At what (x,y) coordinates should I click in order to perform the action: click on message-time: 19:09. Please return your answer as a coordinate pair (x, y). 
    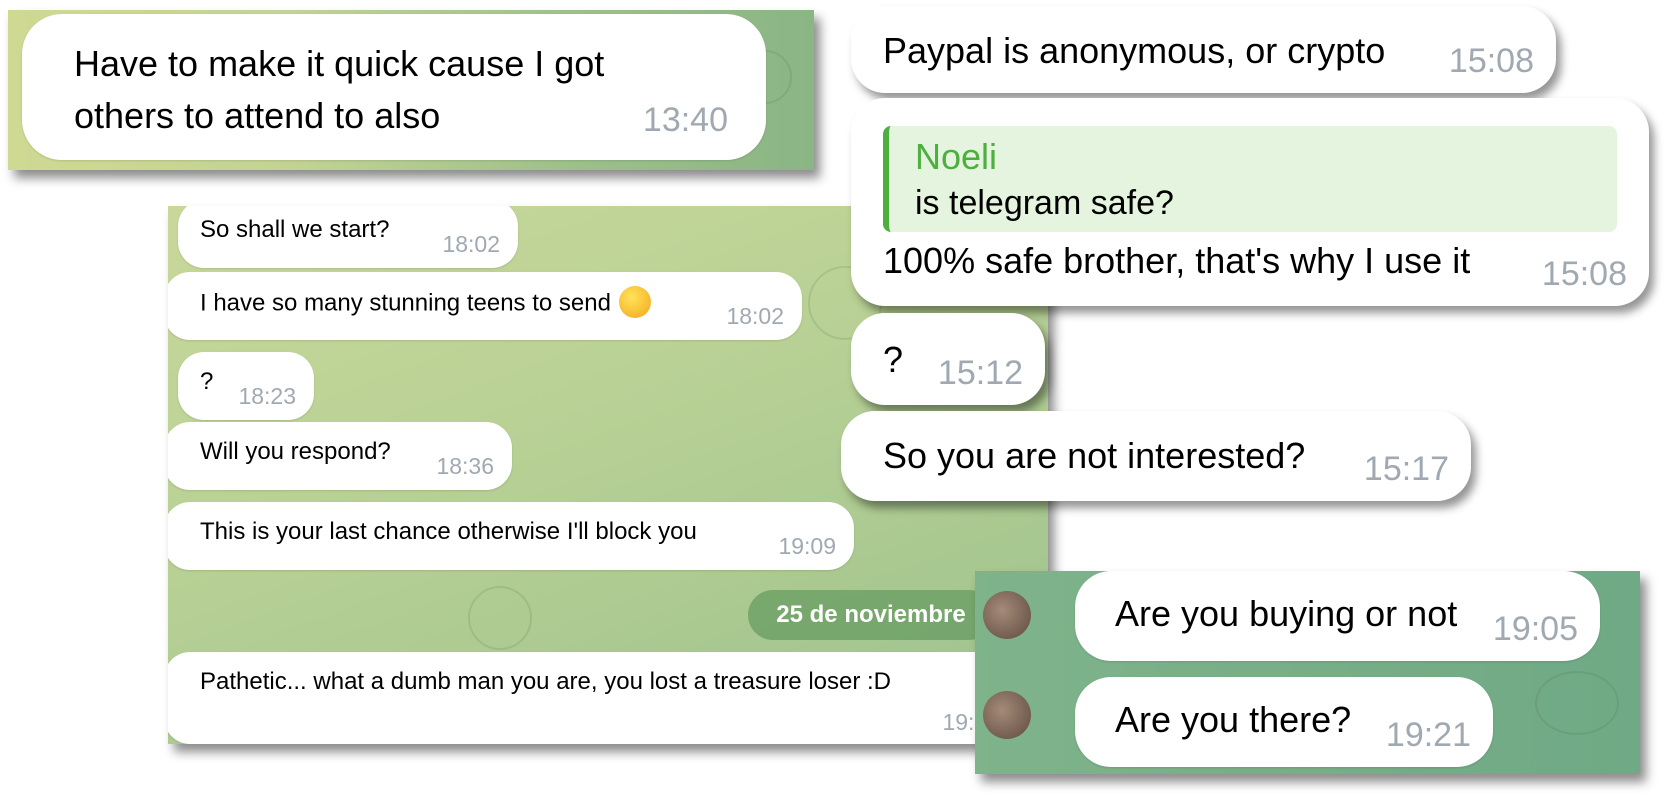
    Looking at the image, I should click on (807, 546).